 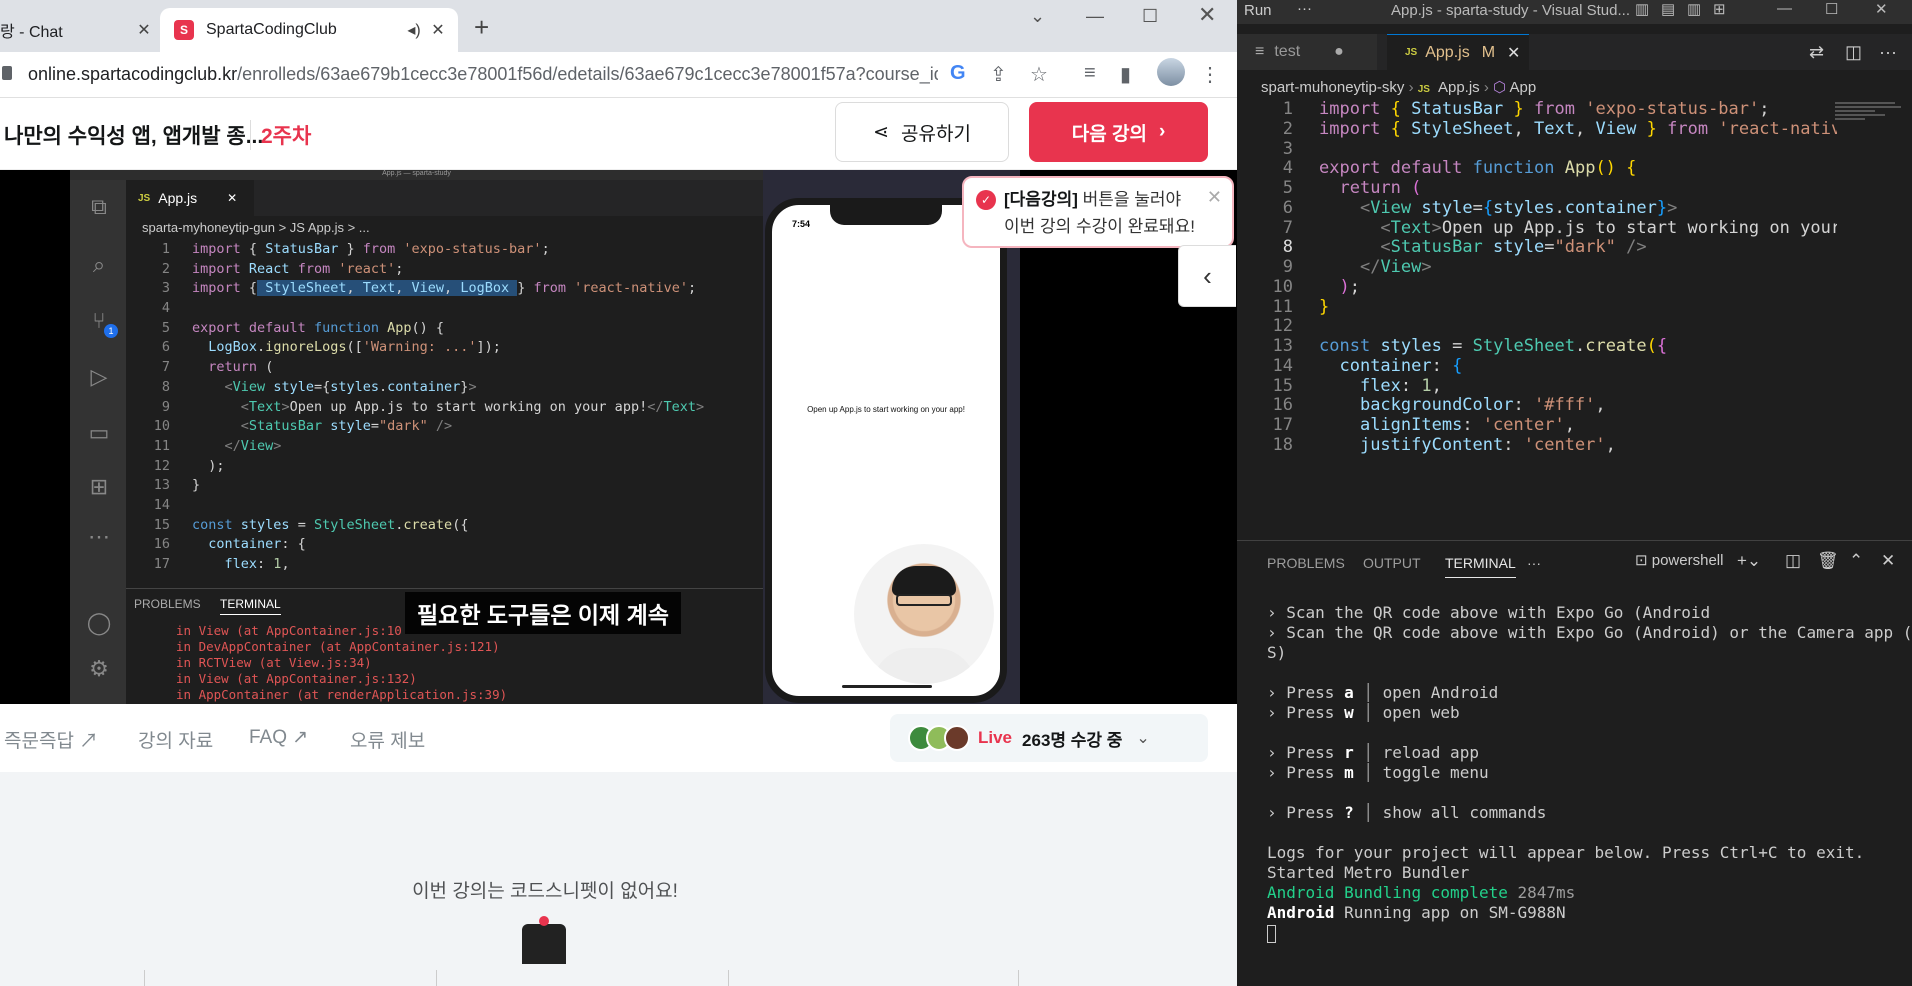 I want to click on panel-tab-problems: PROBLEMS, so click(x=1306, y=563).